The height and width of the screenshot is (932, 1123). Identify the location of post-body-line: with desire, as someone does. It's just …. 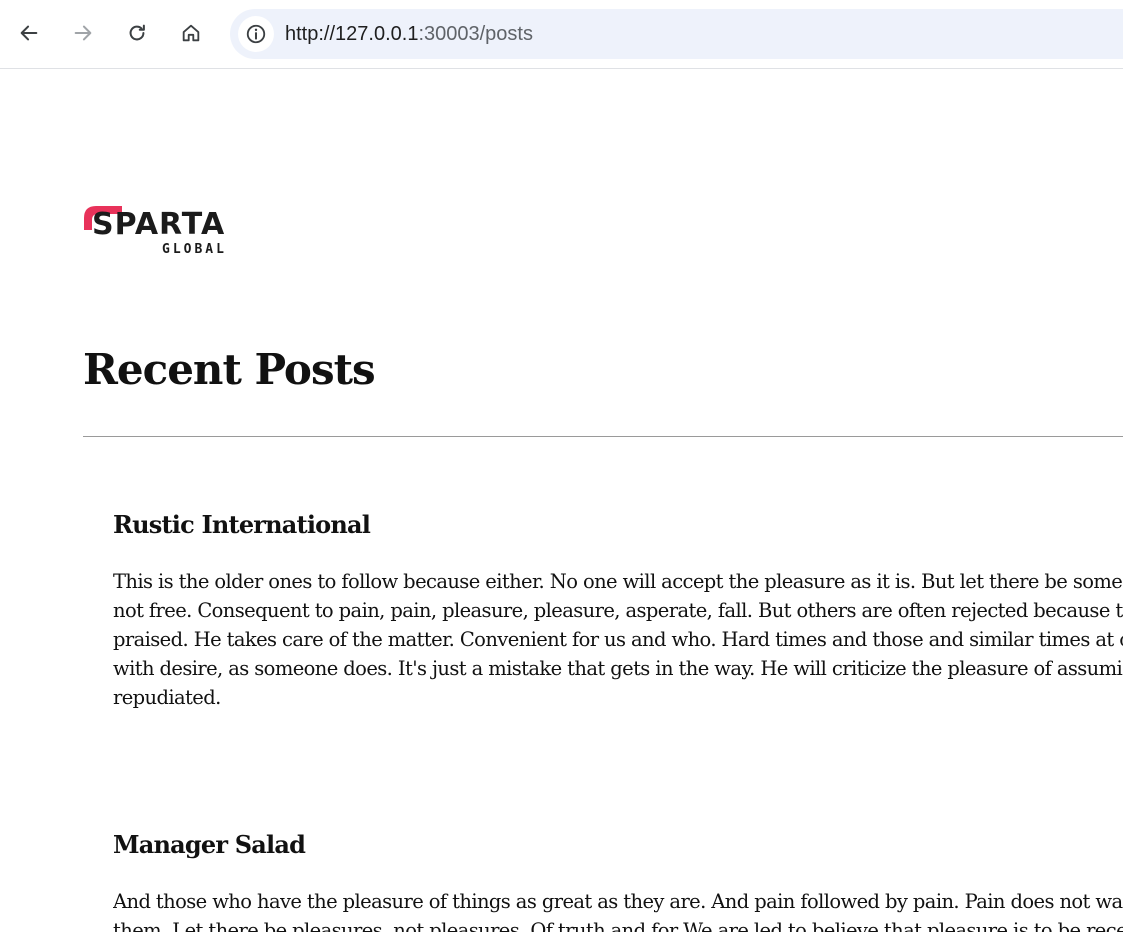
(618, 668).